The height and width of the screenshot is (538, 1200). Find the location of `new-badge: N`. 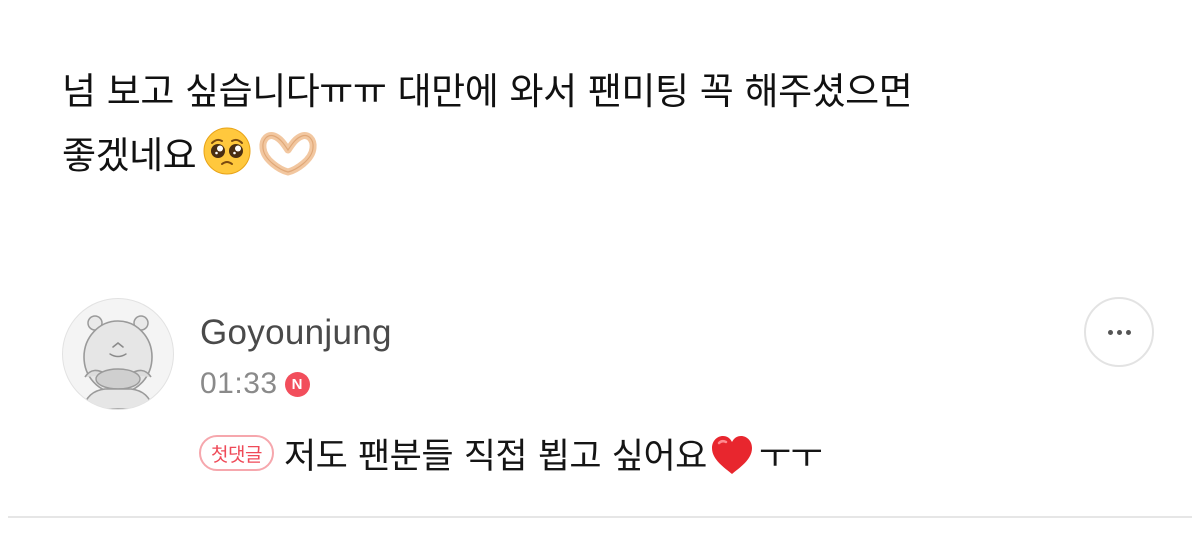

new-badge: N is located at coordinates (297, 384).